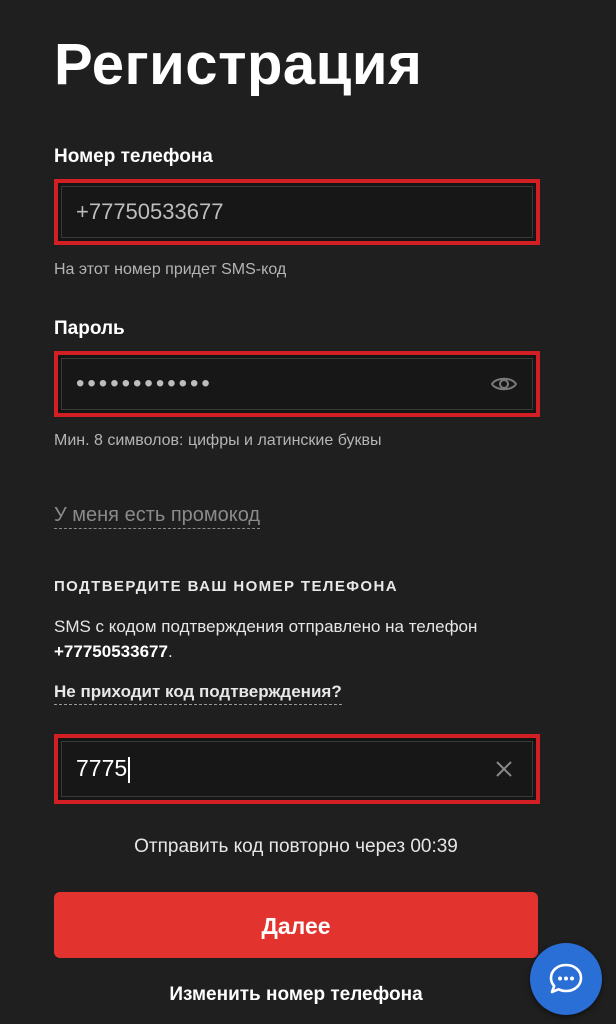  I want to click on sms-text-suffix: ., so click(170, 651).